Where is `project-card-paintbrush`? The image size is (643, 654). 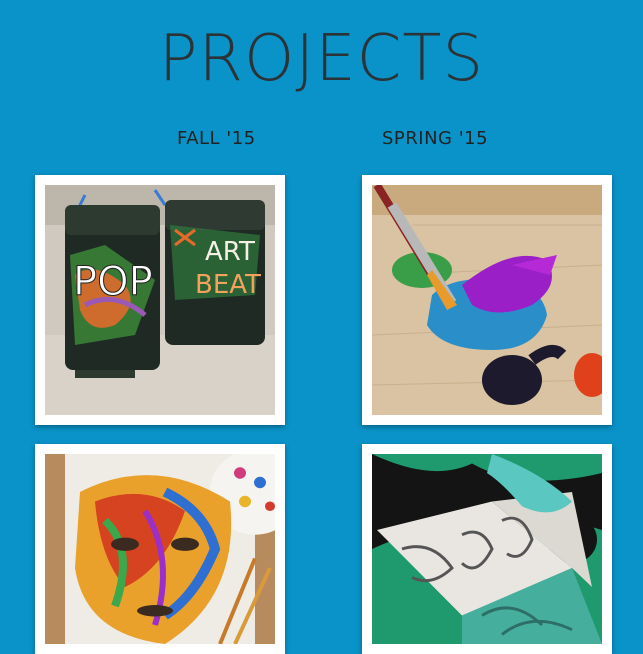
project-card-paintbrush is located at coordinates (487, 300).